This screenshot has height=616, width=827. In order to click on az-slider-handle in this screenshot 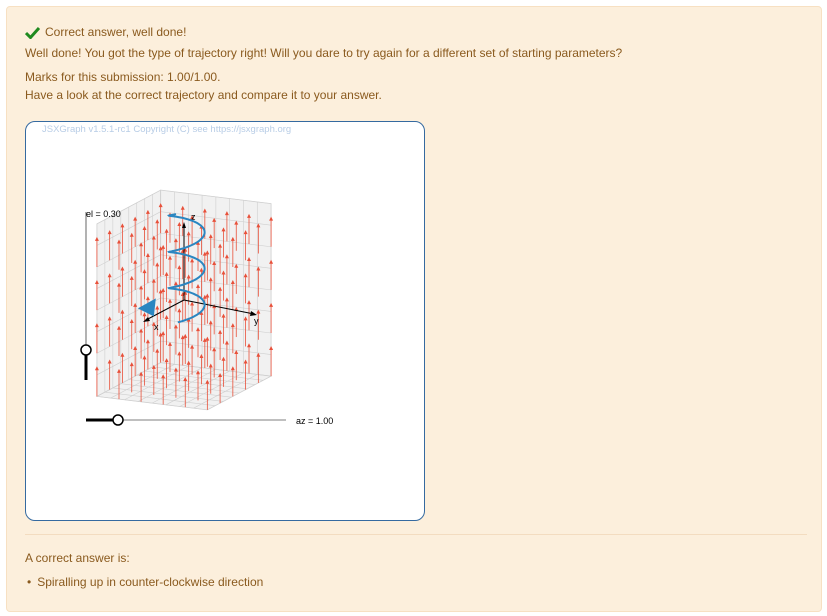, I will do `click(118, 420)`.